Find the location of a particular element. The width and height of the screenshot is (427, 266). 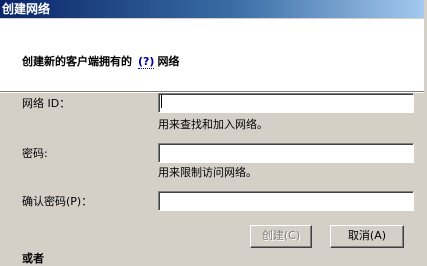

help-link: (?) is located at coordinates (146, 62).